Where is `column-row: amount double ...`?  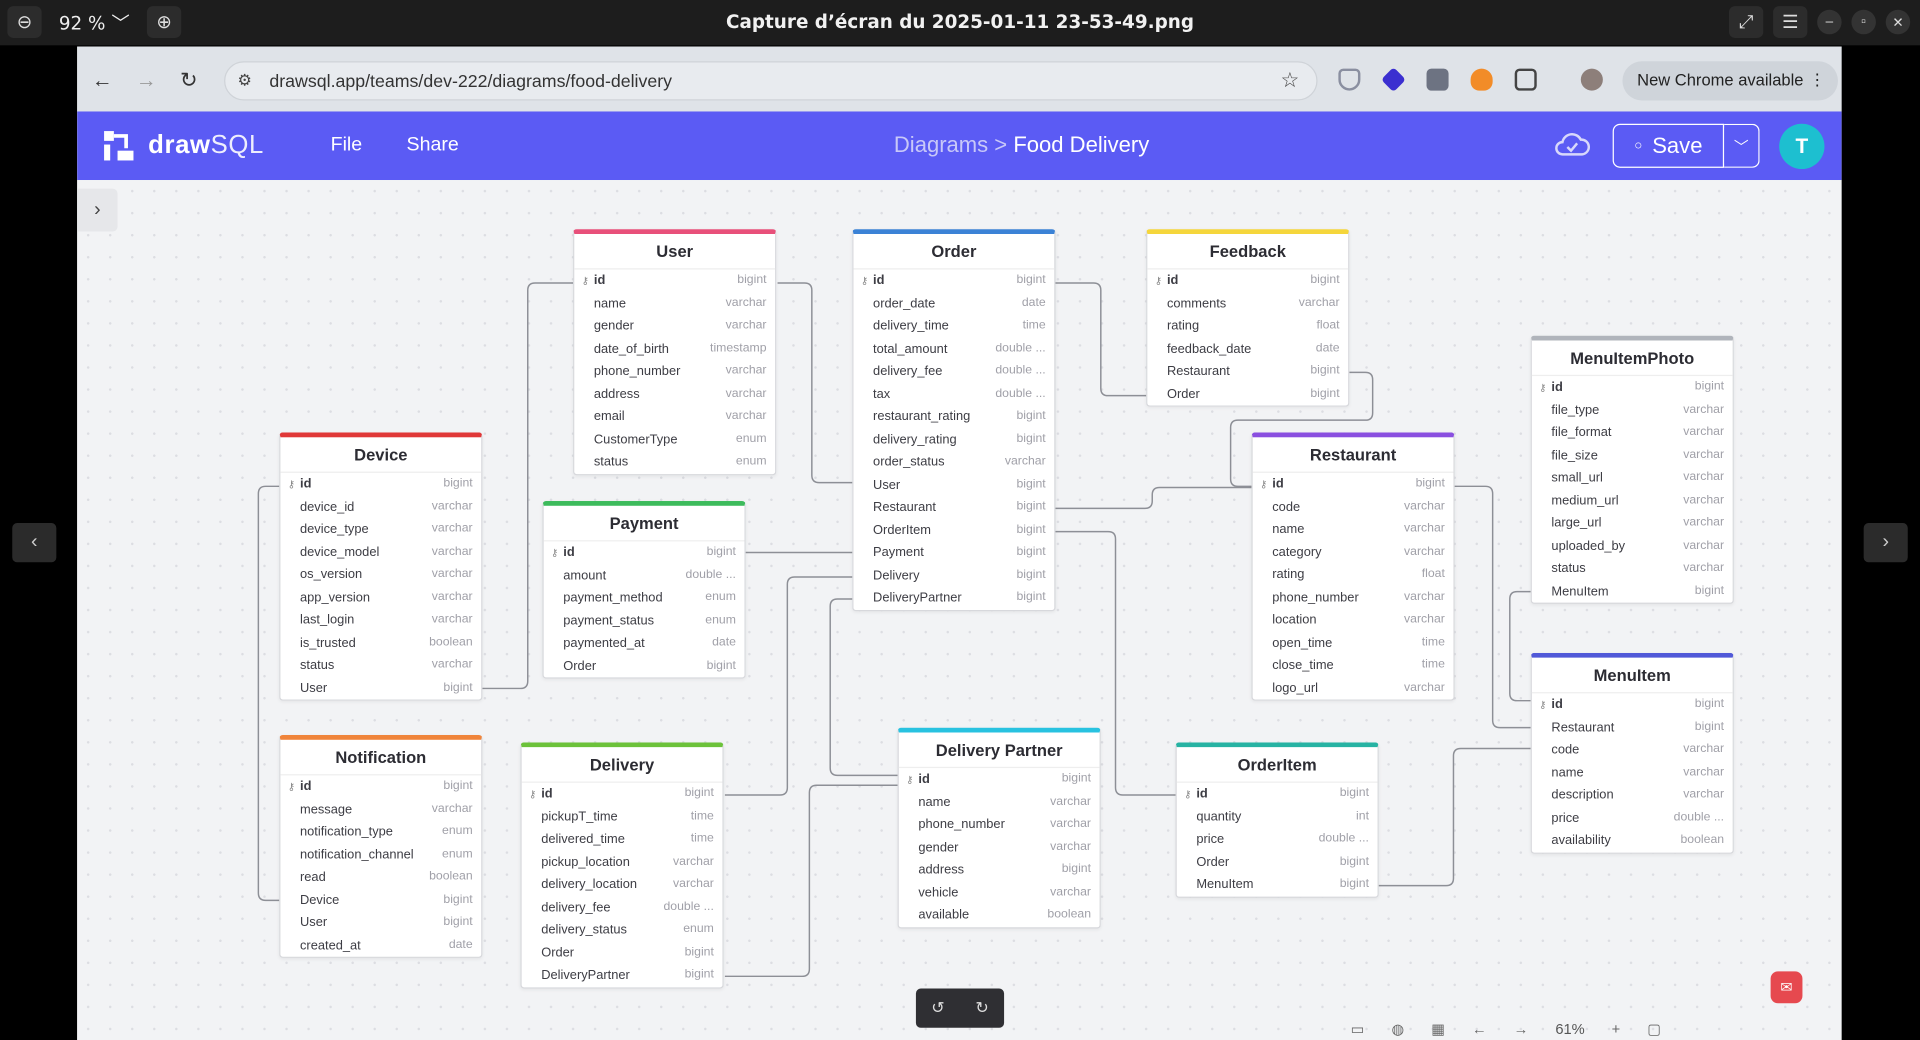 column-row: amount double ... is located at coordinates (644, 575).